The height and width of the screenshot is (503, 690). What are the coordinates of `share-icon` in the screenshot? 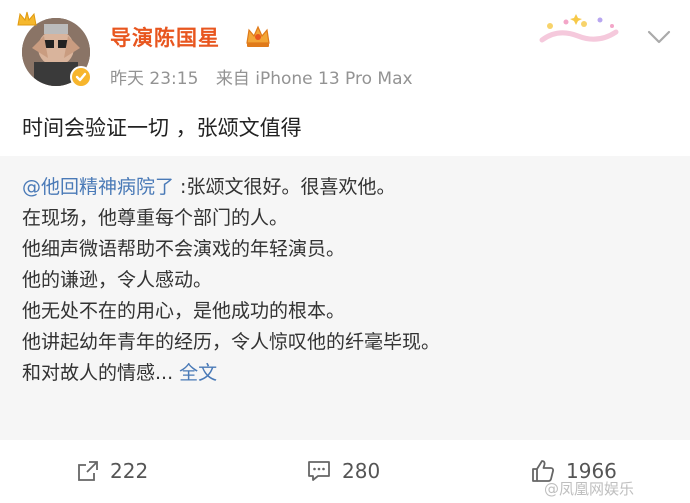 It's located at (88, 471).